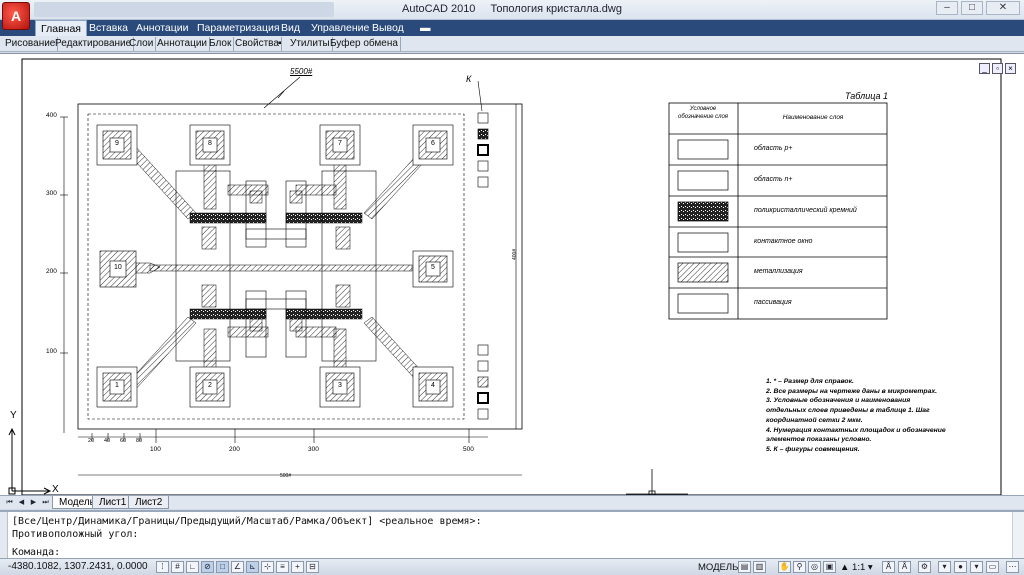 This screenshot has height=575, width=1024. I want to click on layout-tabs-bar: ⏮ ◀ ▶ ⏭ Модель Лист1 Лист2, so click(512, 502).